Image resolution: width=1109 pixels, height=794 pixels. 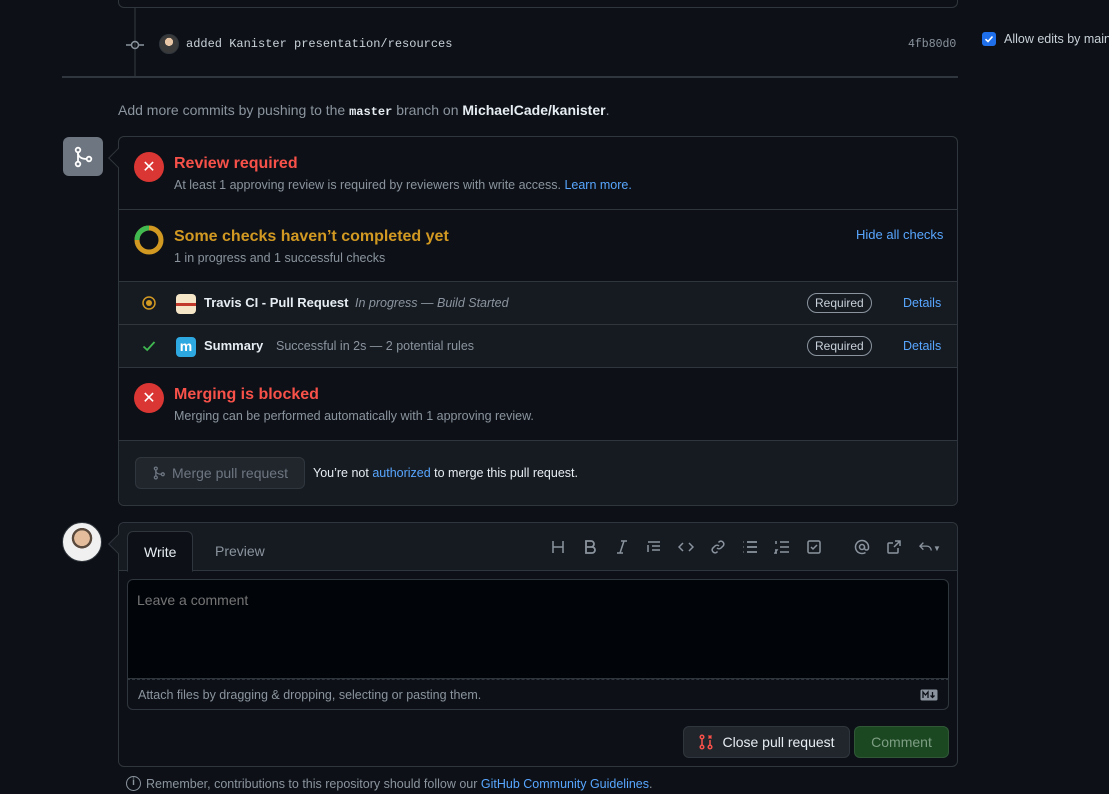 I want to click on review-title: Review required, so click(x=236, y=163).